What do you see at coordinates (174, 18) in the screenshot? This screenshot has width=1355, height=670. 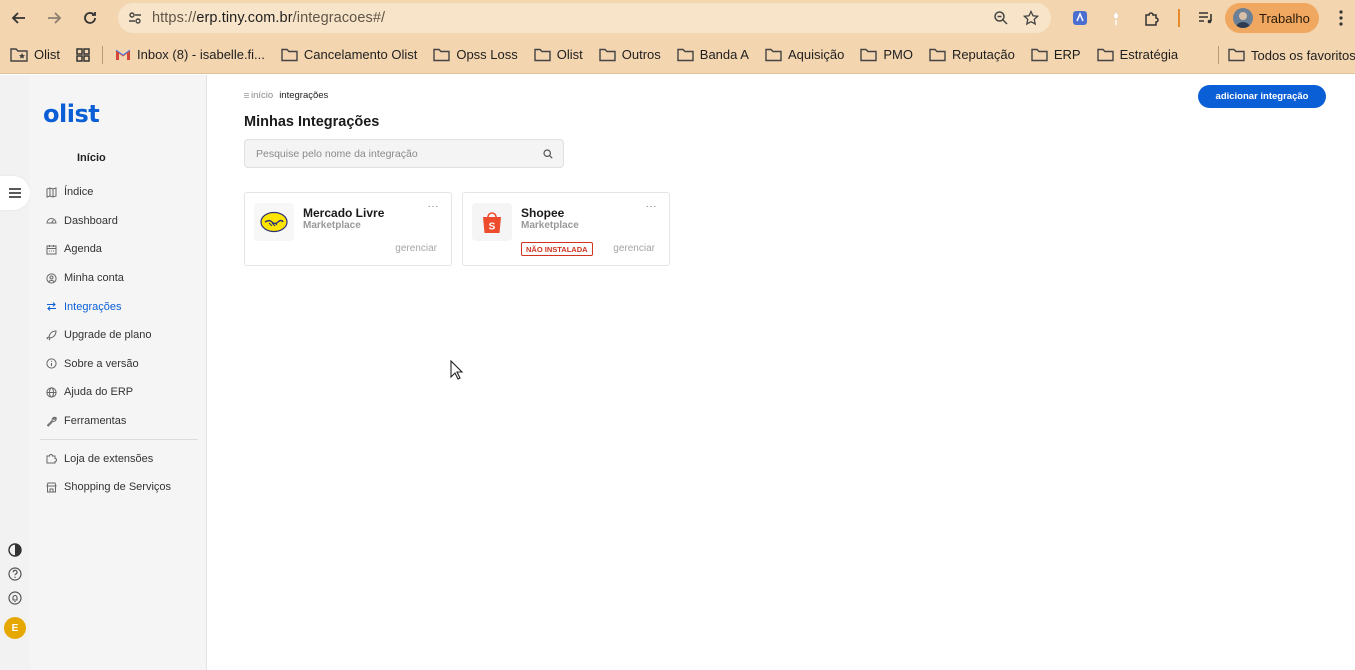 I see `url-prefix: https://` at bounding box center [174, 18].